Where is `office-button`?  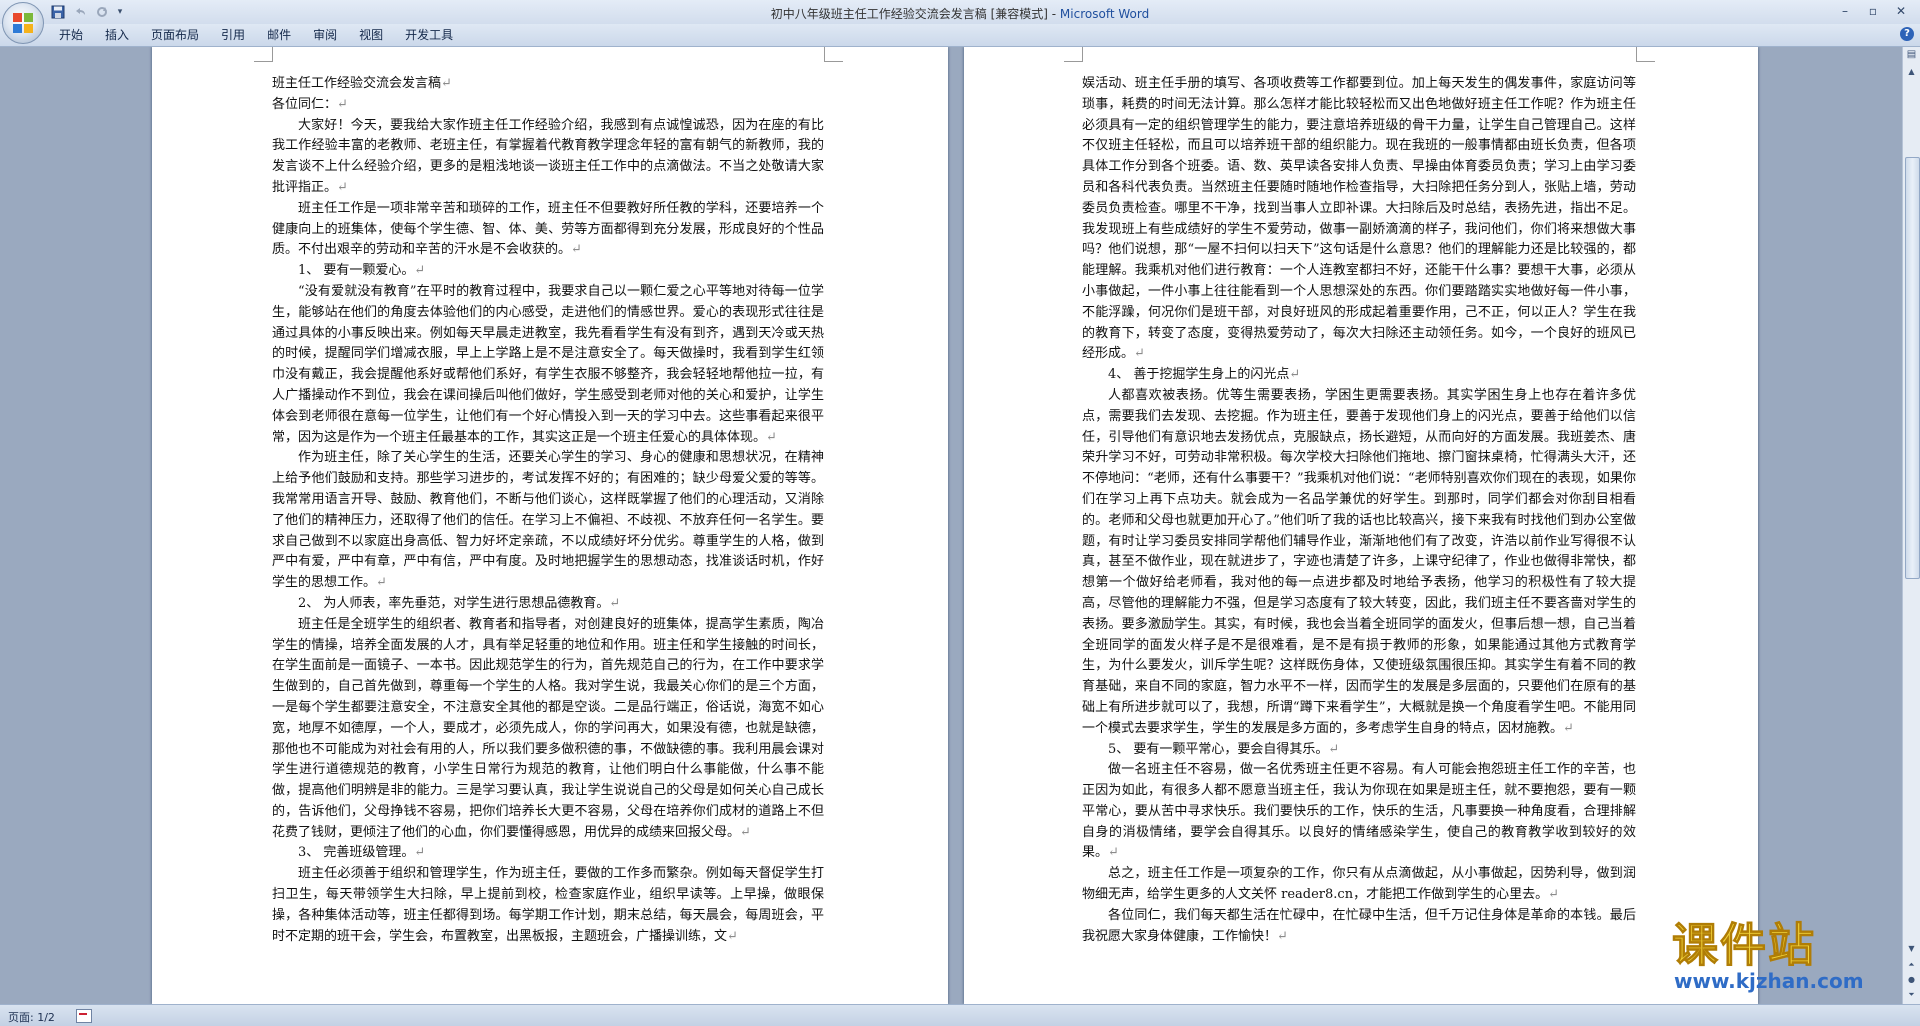
office-button is located at coordinates (23, 23).